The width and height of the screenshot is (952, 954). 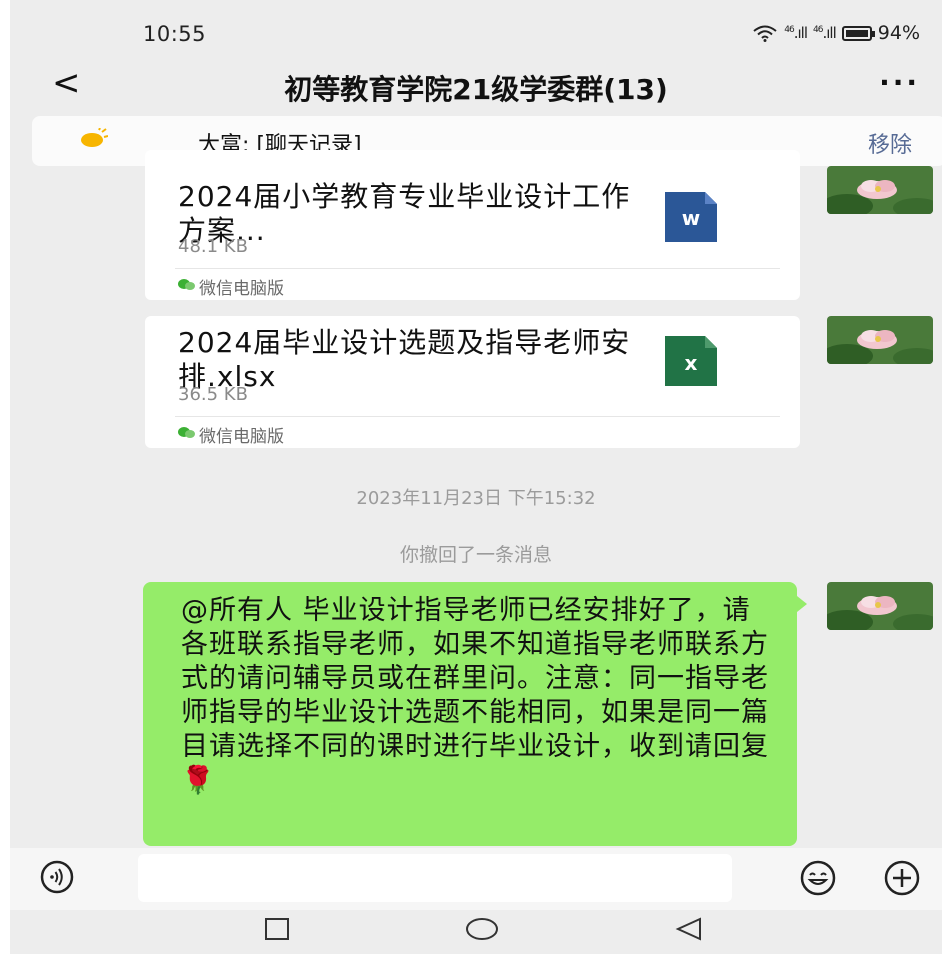 What do you see at coordinates (472, 225) in the screenshot?
I see `file-message-word: 2024届小学教育专业毕业设计工作方案... 48.1 KB w 微信电脑版` at bounding box center [472, 225].